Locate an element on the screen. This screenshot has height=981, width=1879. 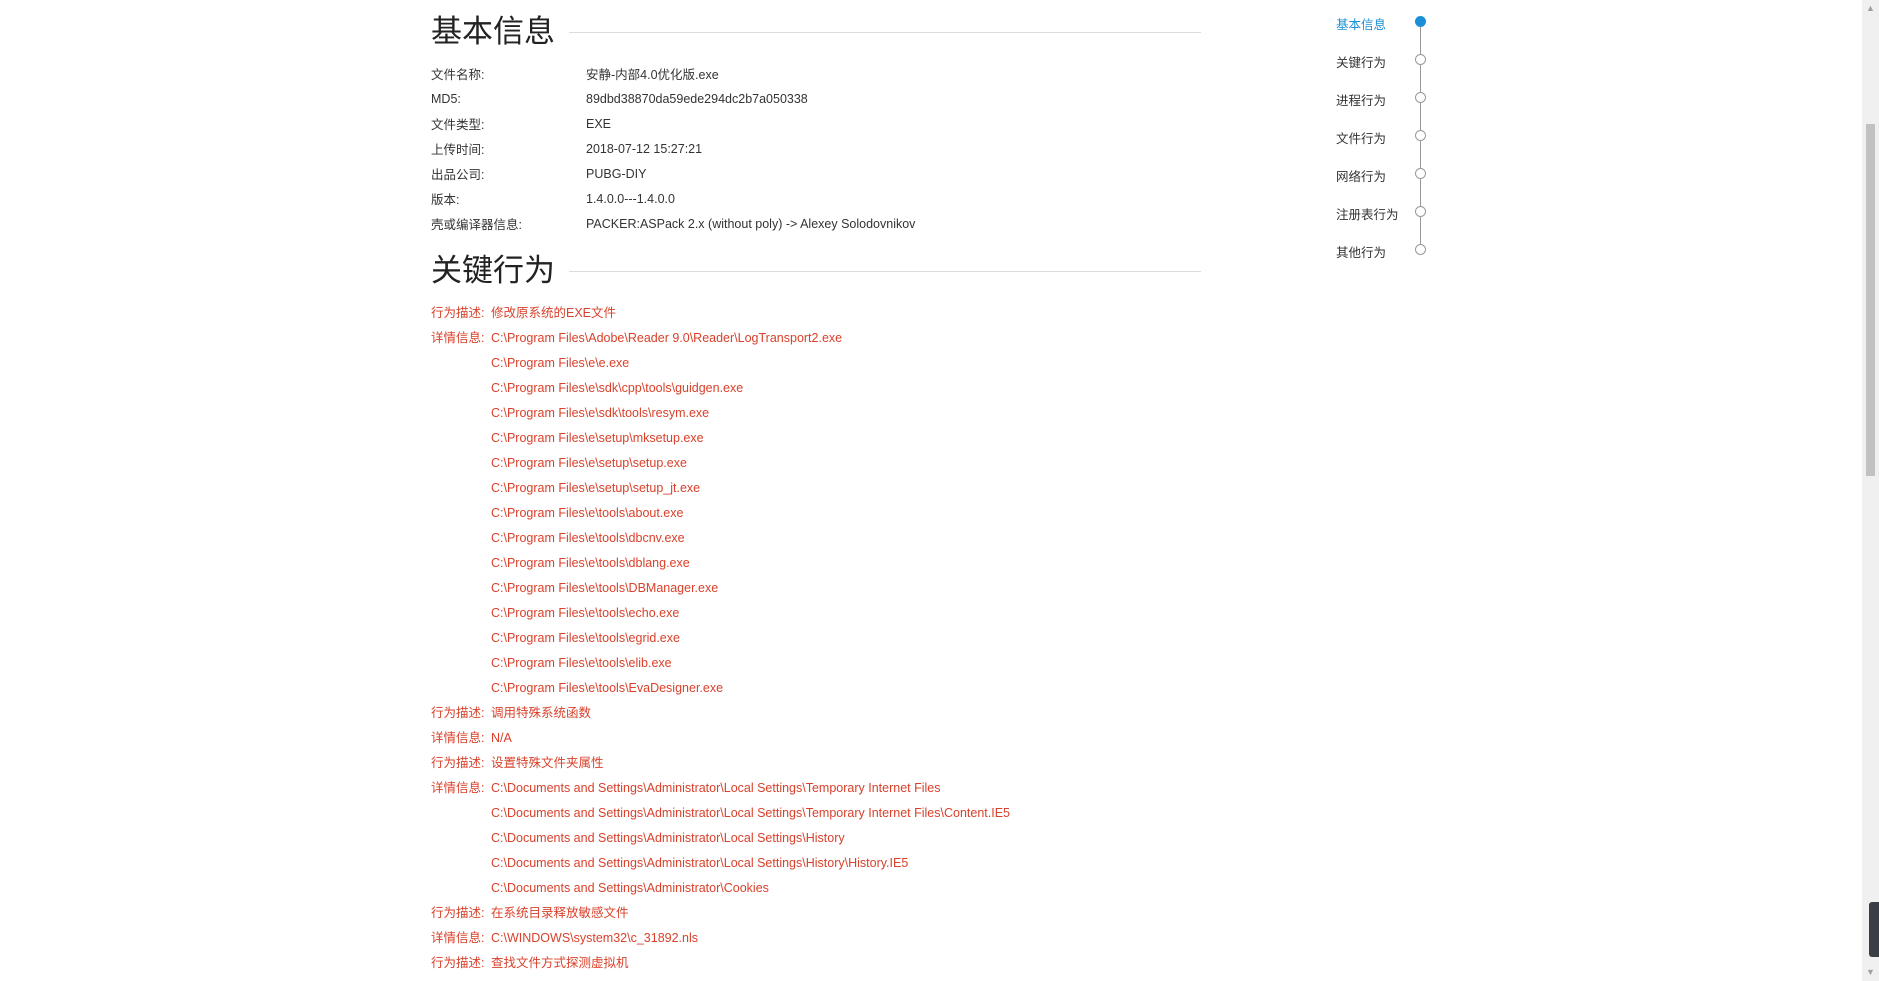
info-value: PUBG-DIY is located at coordinates (616, 173).